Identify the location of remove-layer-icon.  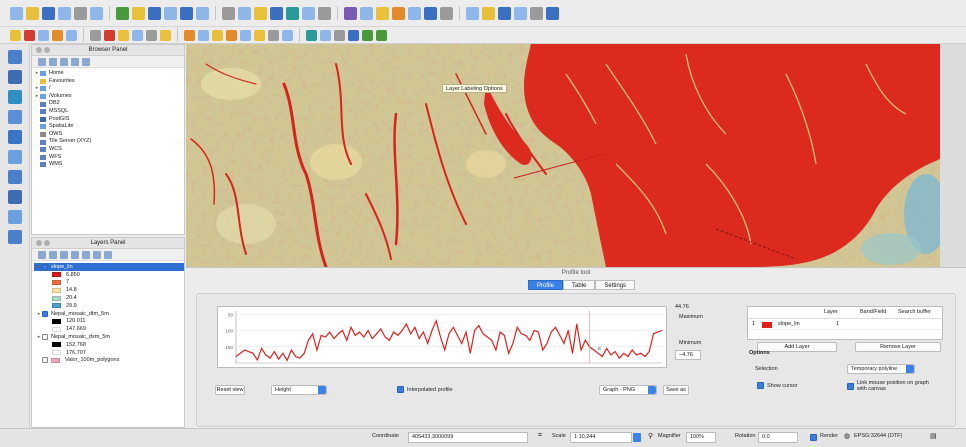
(108, 254).